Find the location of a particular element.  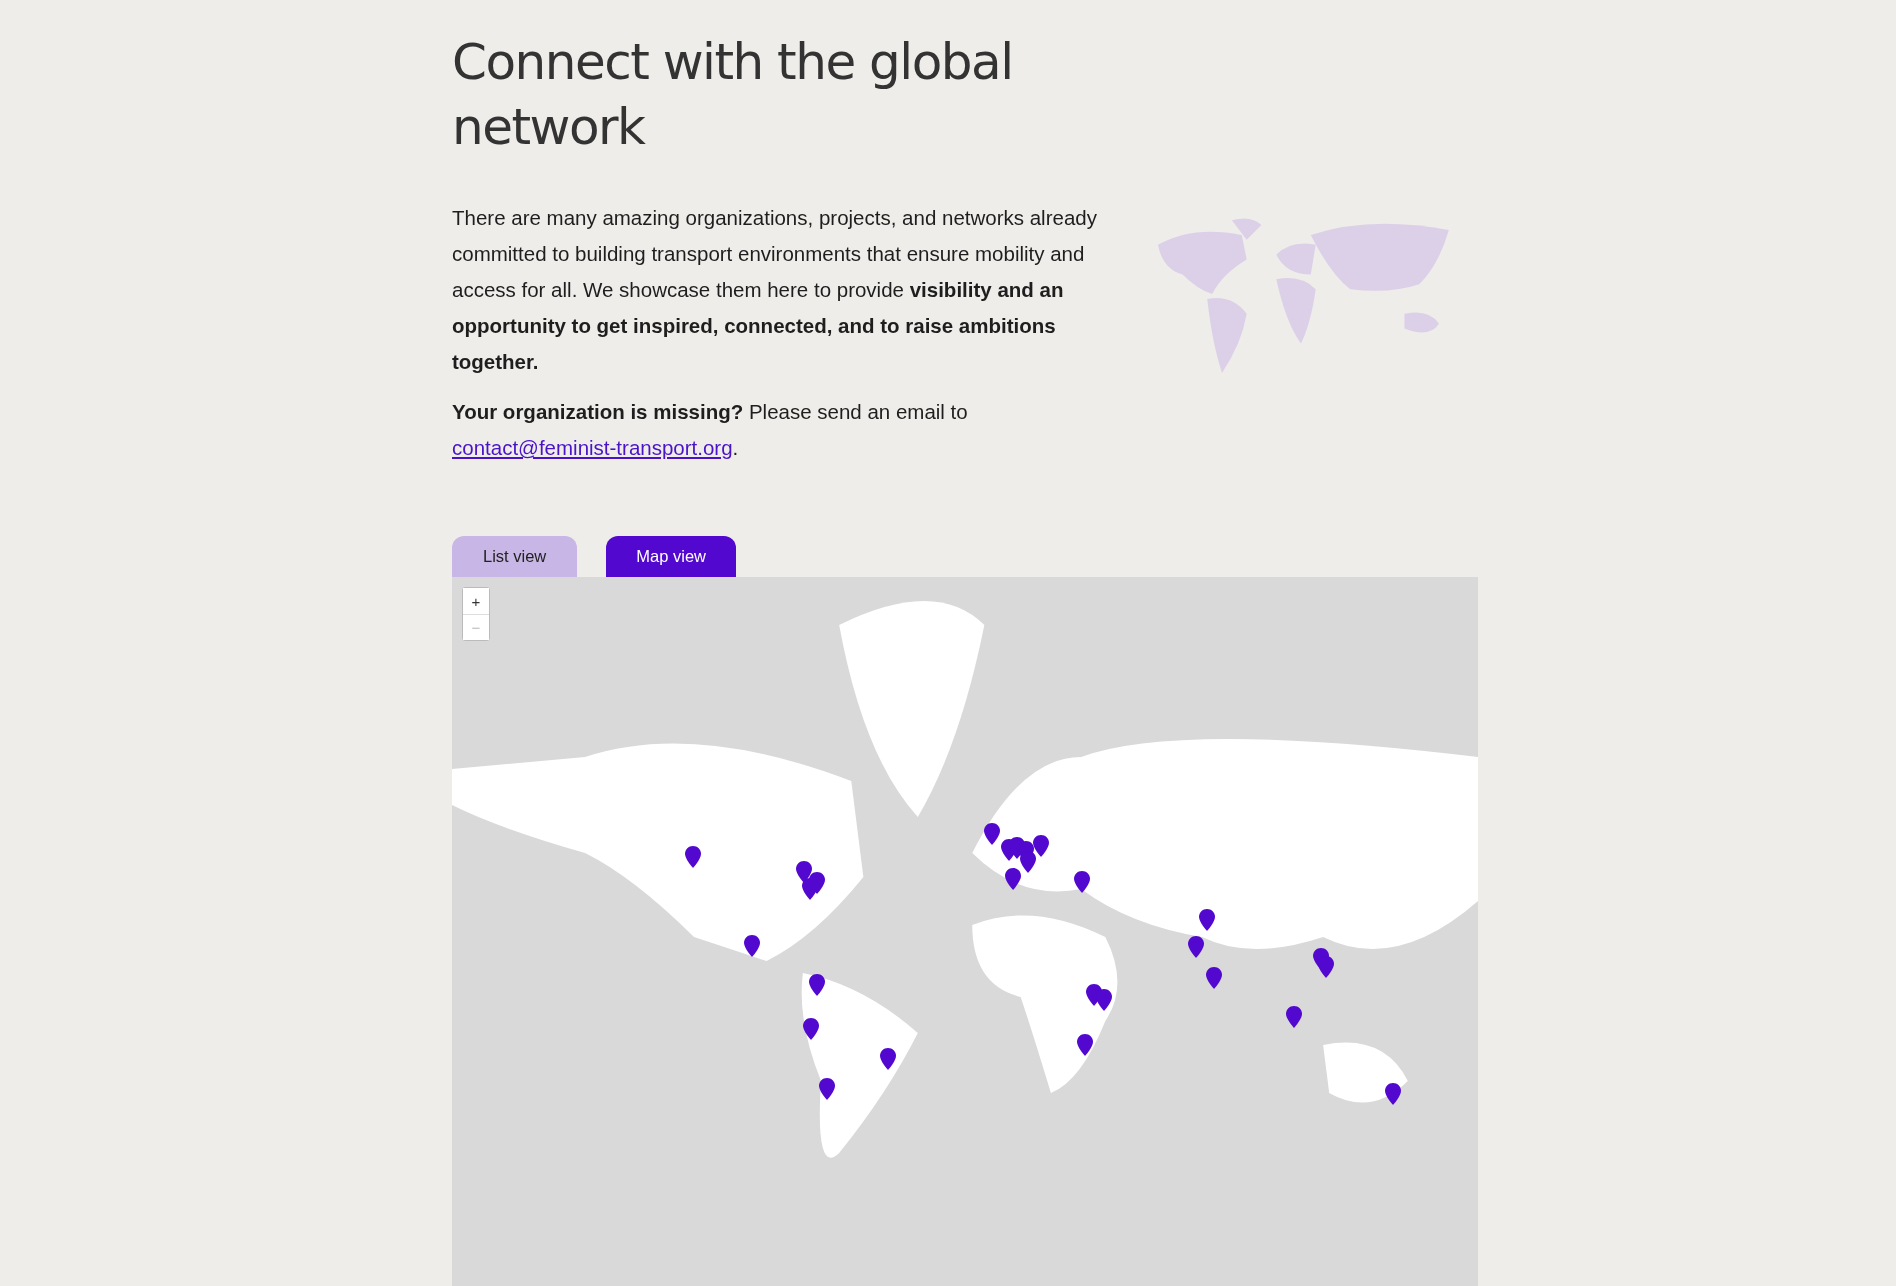

view-tab: Map view is located at coordinates (671, 556).